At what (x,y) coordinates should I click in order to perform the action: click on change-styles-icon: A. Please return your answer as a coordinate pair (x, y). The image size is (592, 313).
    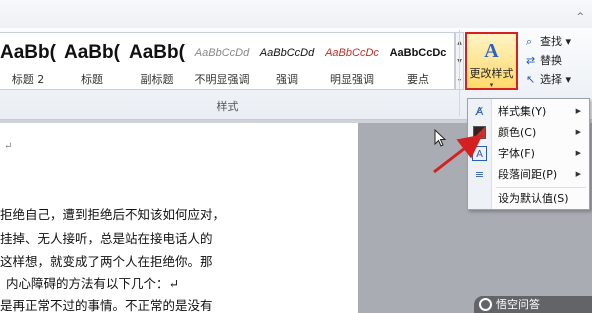
    Looking at the image, I should click on (491, 51).